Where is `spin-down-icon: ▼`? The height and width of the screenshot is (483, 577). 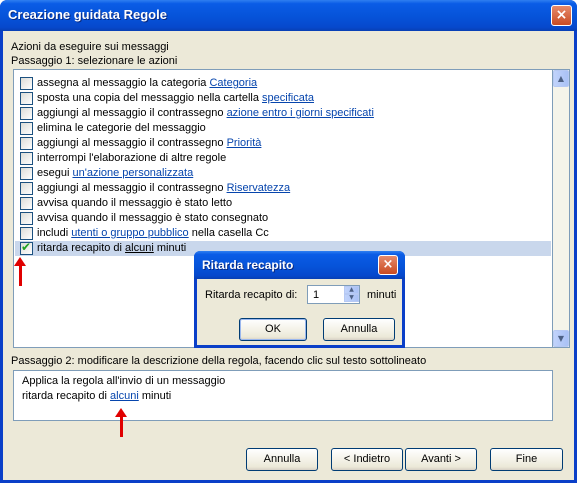 spin-down-icon: ▼ is located at coordinates (351, 298).